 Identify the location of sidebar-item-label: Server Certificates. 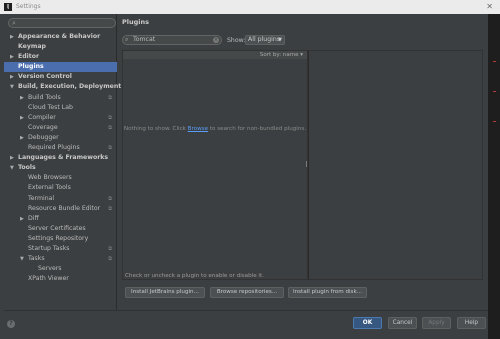
(57, 228).